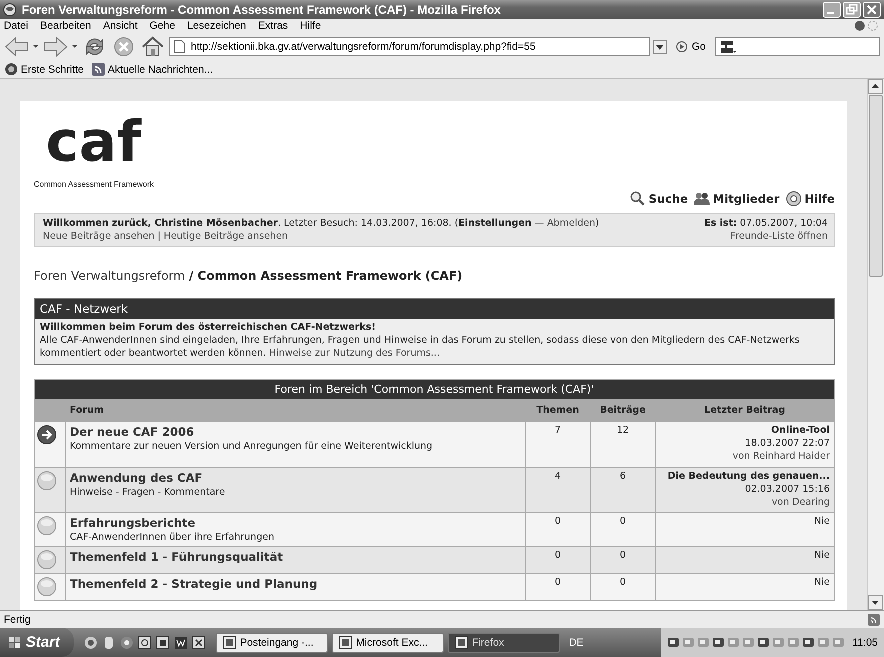 The height and width of the screenshot is (657, 884). Describe the element at coordinates (623, 445) in the screenshot. I see `table-cell: 12` at that location.